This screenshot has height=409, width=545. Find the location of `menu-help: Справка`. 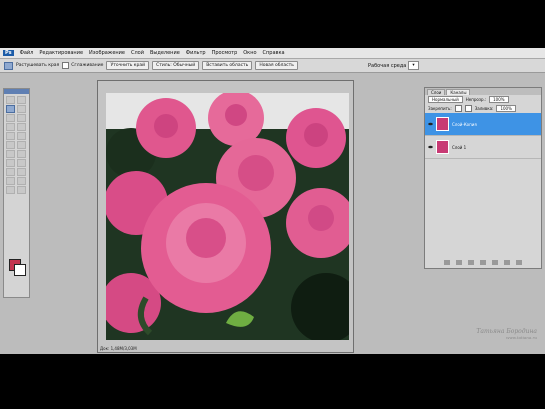

menu-help: Справка is located at coordinates (274, 53).